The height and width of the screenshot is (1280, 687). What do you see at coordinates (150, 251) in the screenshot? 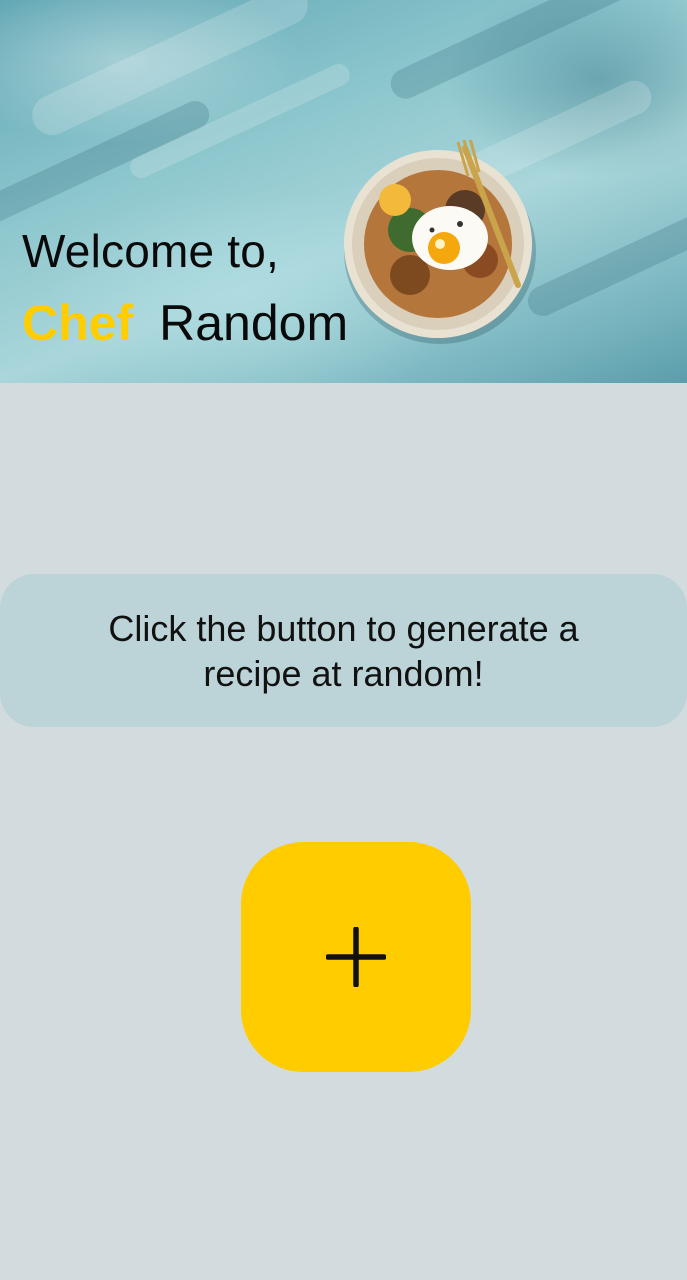
I see `welcome-text: Welcome to,` at bounding box center [150, 251].